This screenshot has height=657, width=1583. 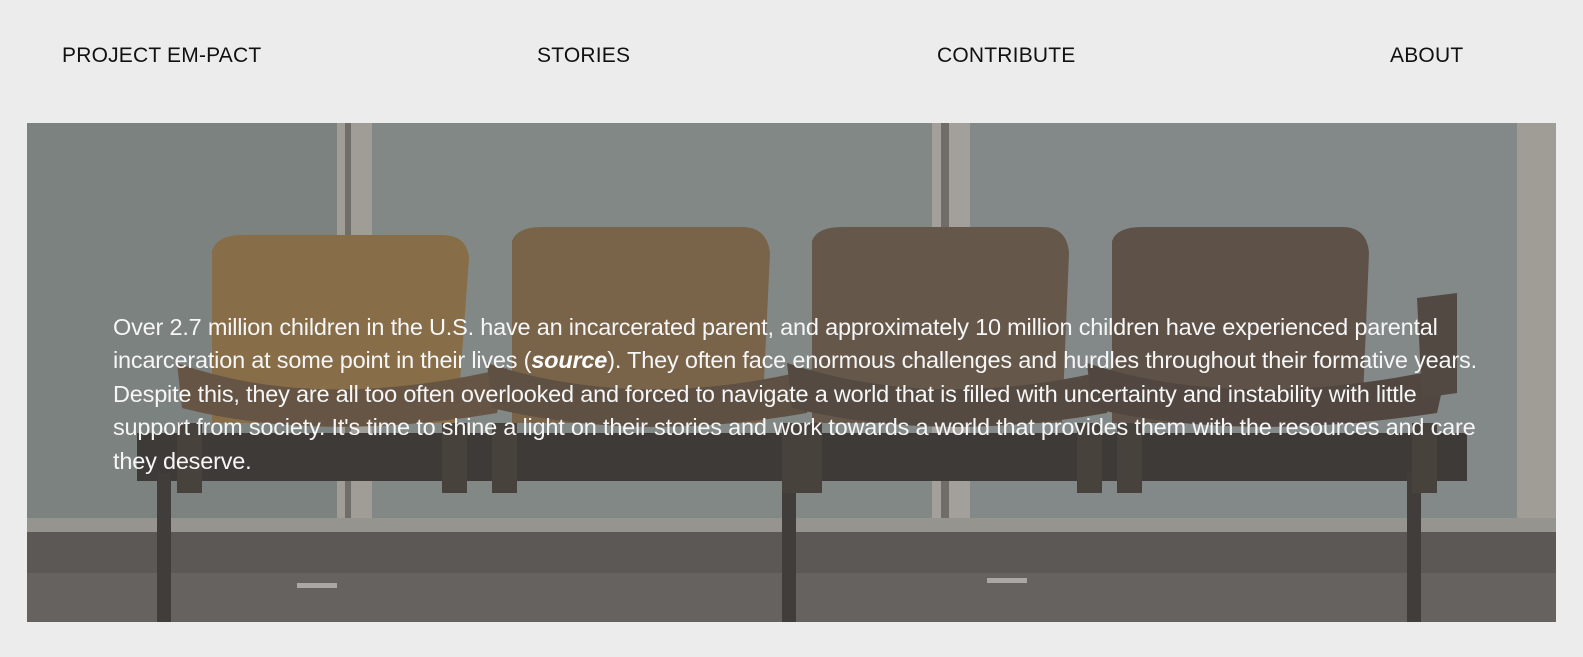 What do you see at coordinates (1426, 56) in the screenshot?
I see `nav-link-about: ABOUT` at bounding box center [1426, 56].